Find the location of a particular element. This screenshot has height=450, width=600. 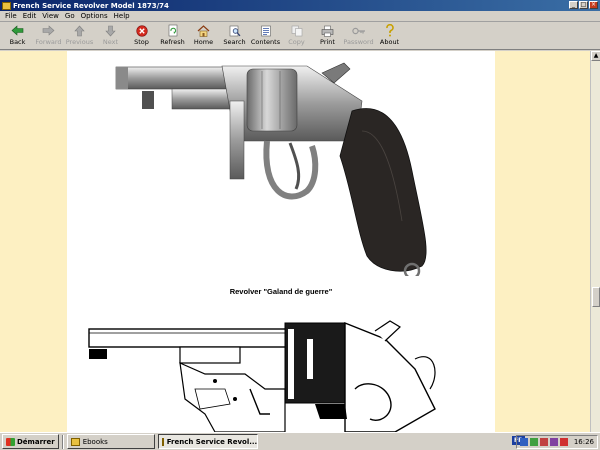

home-button: Home is located at coordinates (203, 35).